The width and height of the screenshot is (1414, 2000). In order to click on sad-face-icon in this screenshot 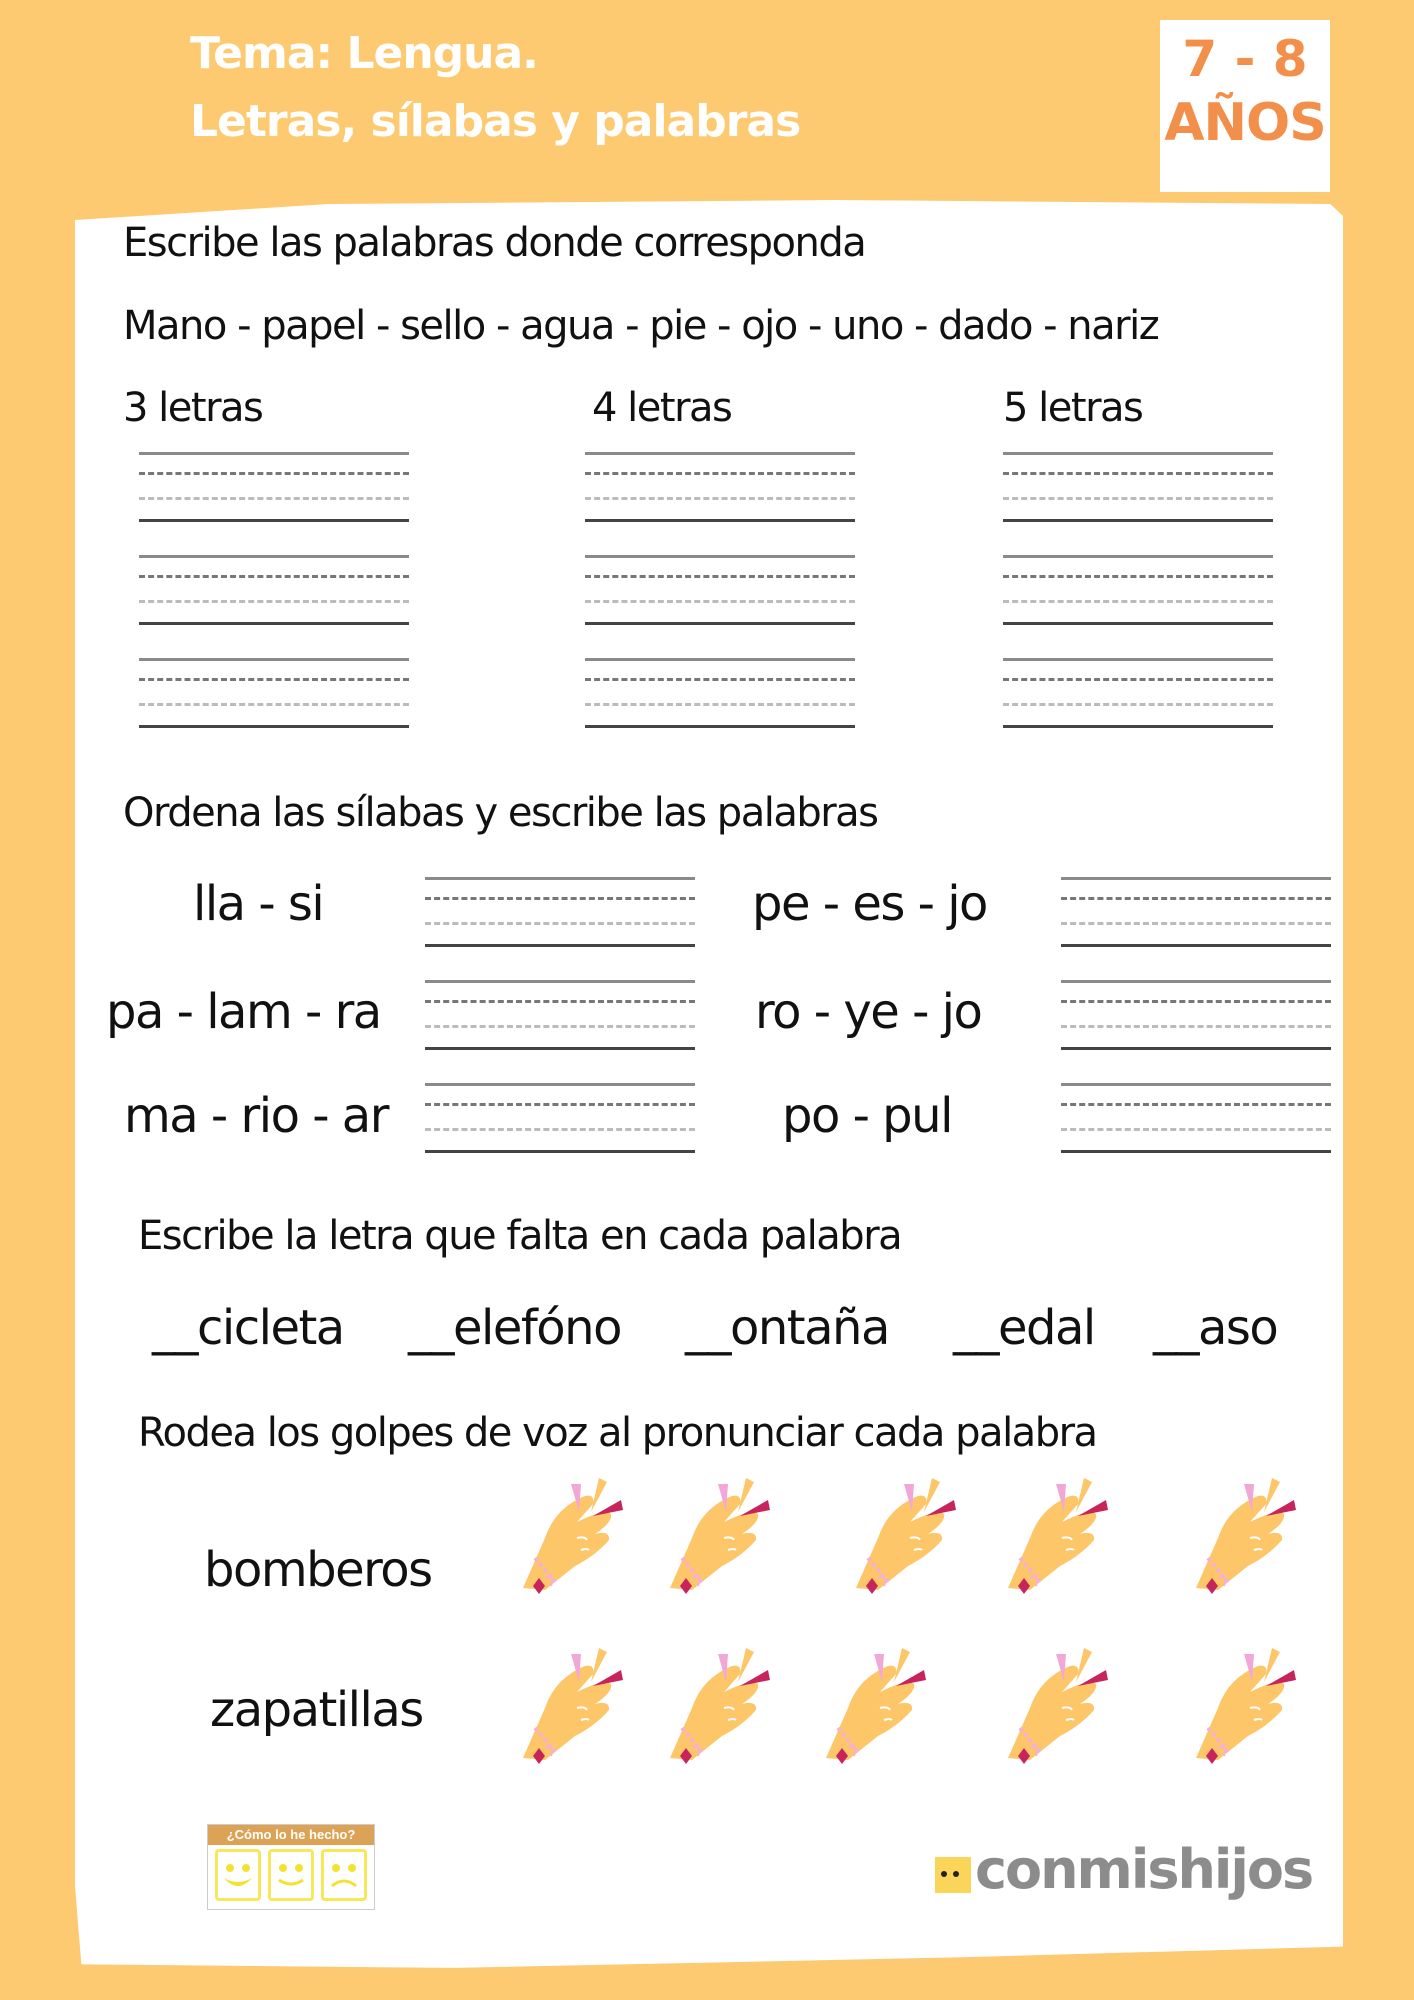, I will do `click(344, 1875)`.